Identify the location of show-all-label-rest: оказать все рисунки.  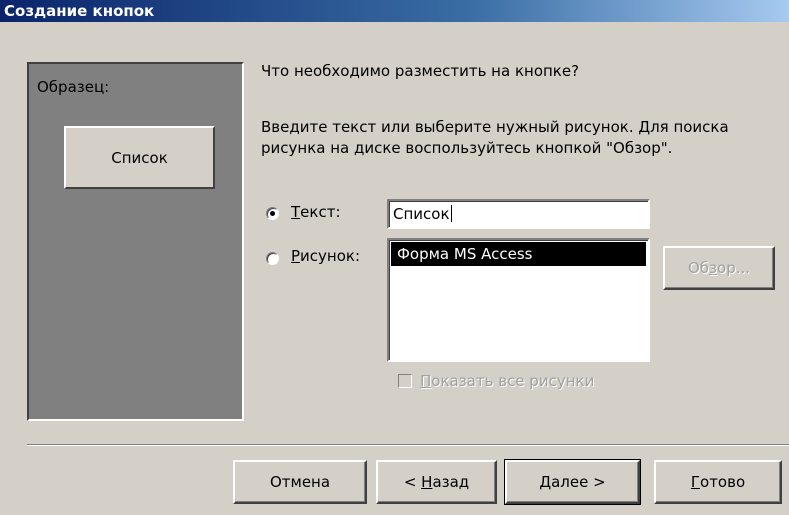
(513, 381).